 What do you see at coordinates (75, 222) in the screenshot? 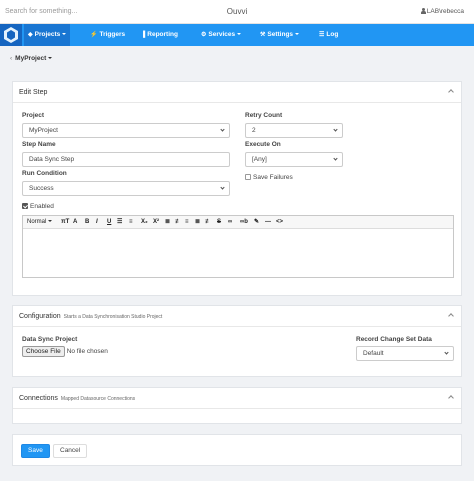
I see `font-color-icon: A` at bounding box center [75, 222].